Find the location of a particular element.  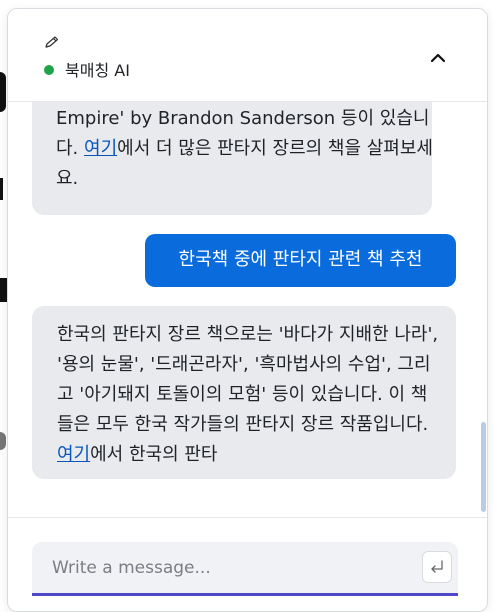

pencil-icon is located at coordinates (52, 42).